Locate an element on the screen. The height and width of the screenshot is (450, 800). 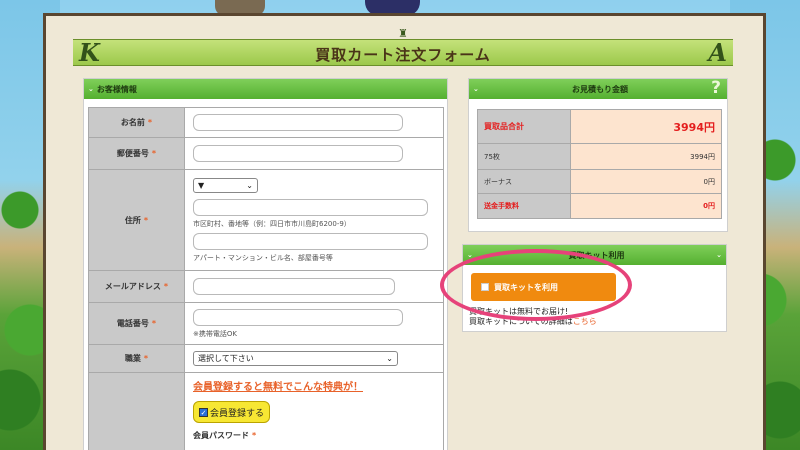
address-hint-2: アパート・マンション・ビル名、部屋番号等 is located at coordinates (263, 257).